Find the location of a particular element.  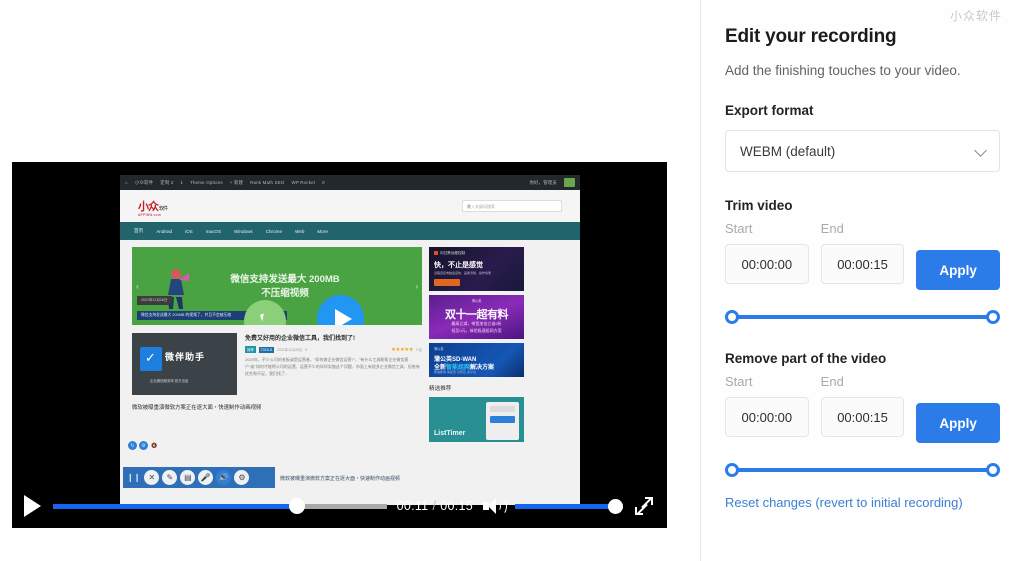

fullscreen-icon is located at coordinates (644, 506).